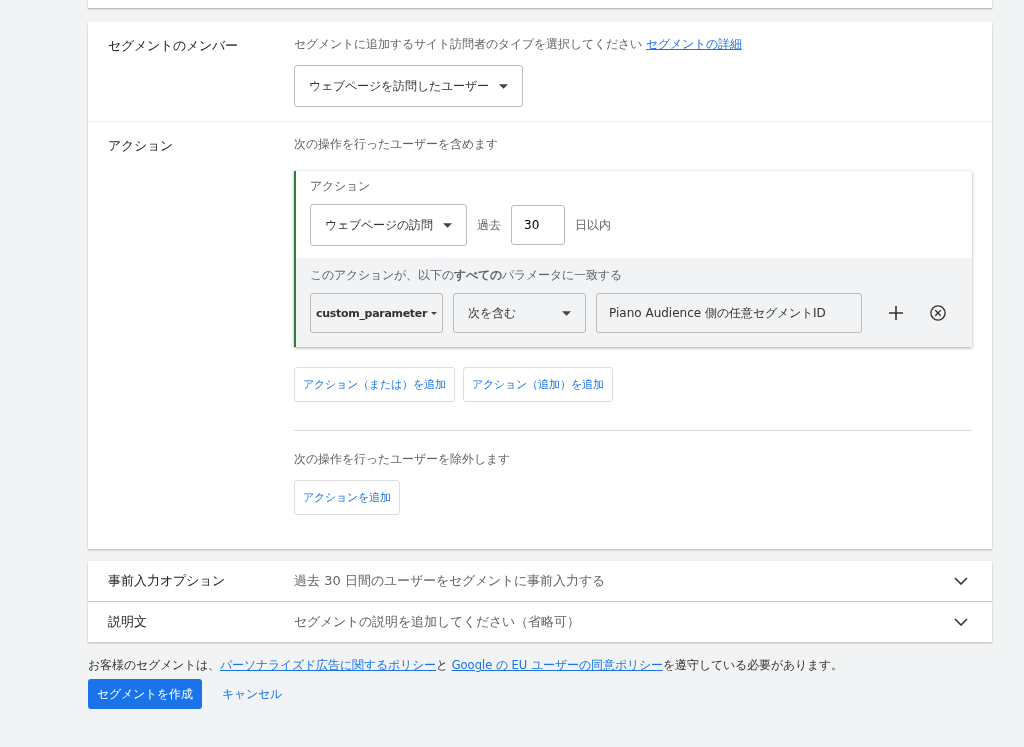 The width and height of the screenshot is (1024, 747). What do you see at coordinates (437, 622) in the screenshot?
I see `section-summary: セグメントの説明を追加してください（省略可）` at bounding box center [437, 622].